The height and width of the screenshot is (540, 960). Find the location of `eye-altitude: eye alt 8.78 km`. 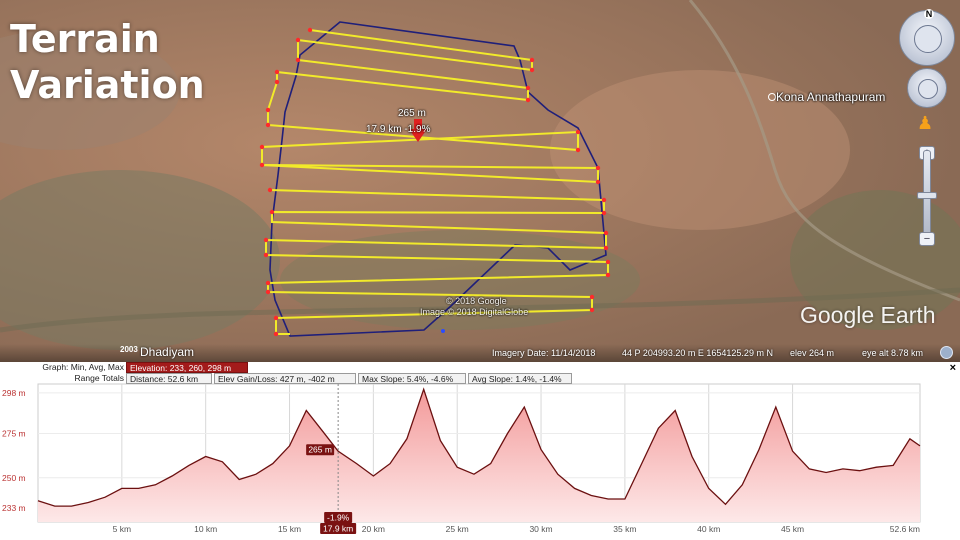

eye-altitude: eye alt 8.78 km is located at coordinates (893, 353).